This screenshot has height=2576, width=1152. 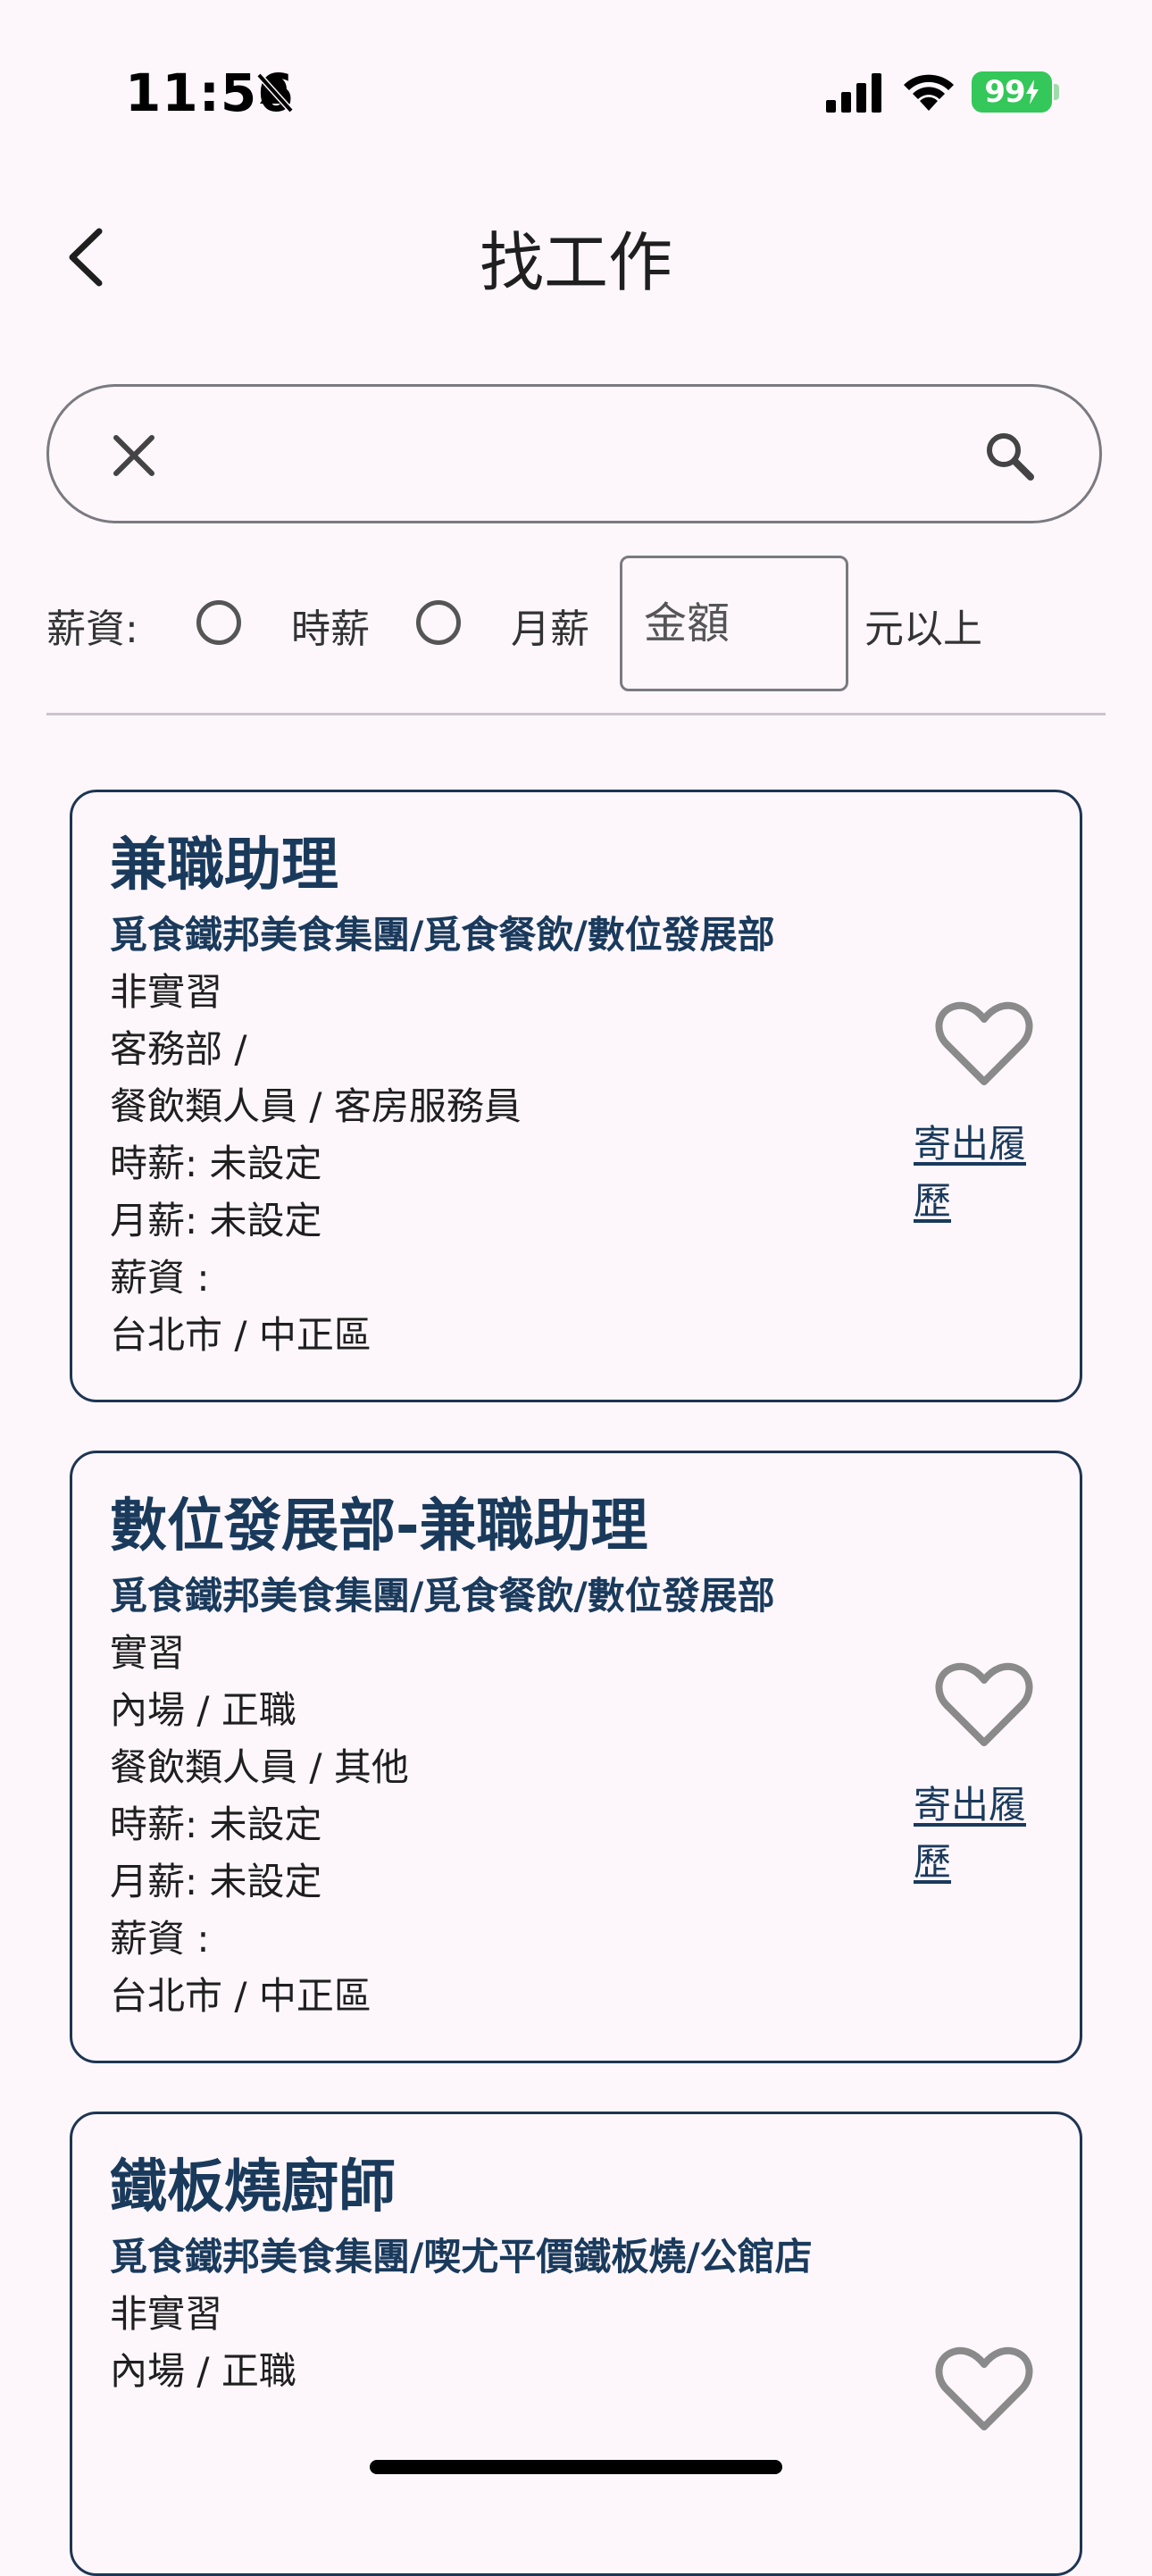 I want to click on job-internship: 實習, so click(x=148, y=1653).